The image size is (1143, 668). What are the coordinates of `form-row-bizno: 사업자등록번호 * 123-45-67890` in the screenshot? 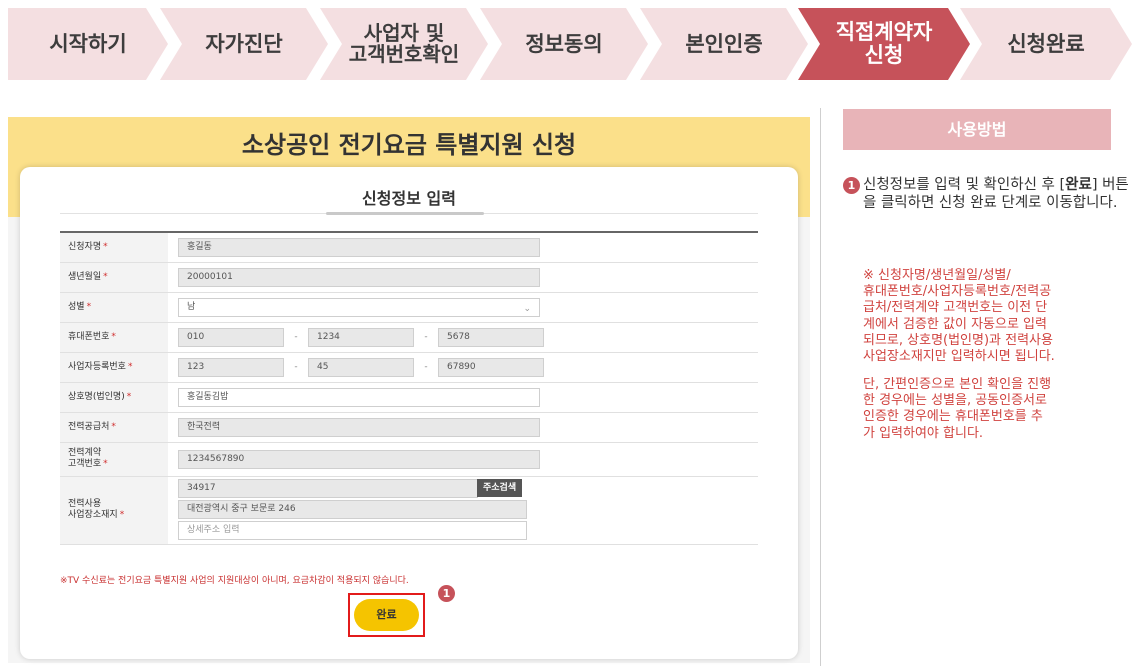 It's located at (409, 367).